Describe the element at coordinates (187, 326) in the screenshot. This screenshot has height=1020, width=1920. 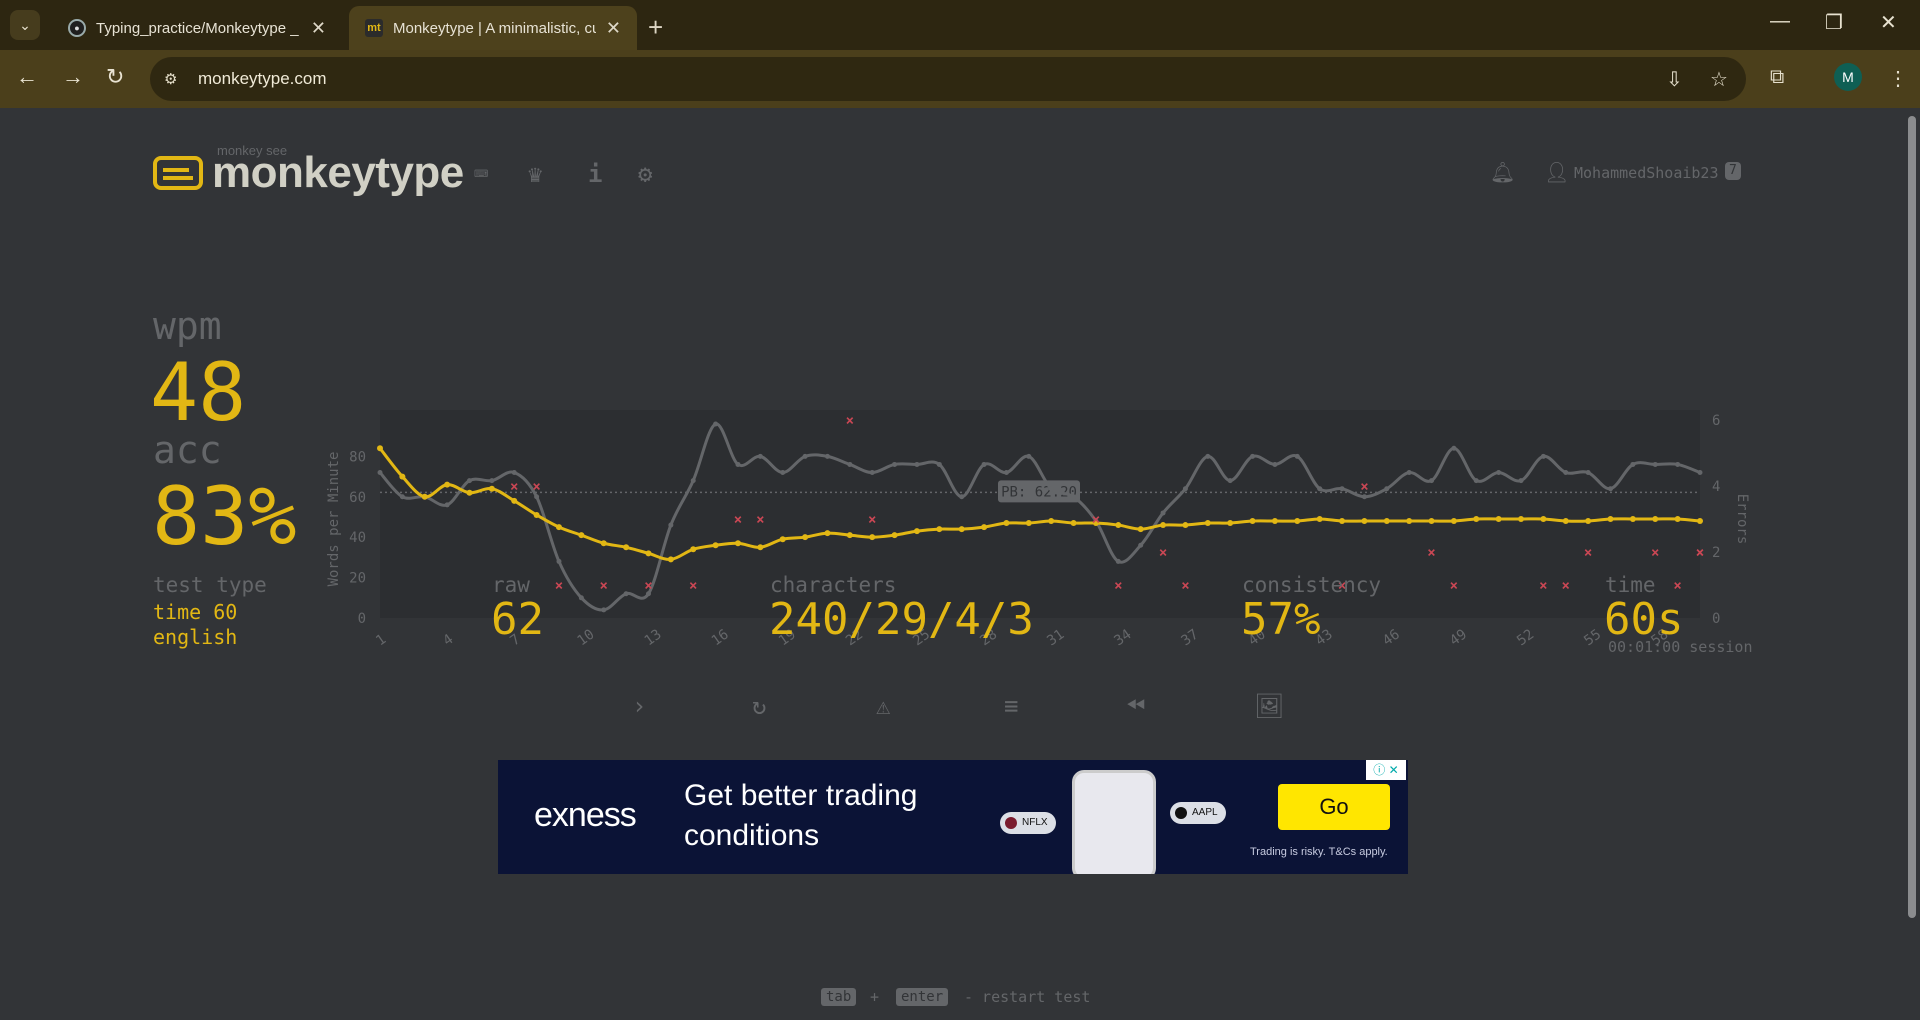
I see `wpm-label: wpm` at that location.